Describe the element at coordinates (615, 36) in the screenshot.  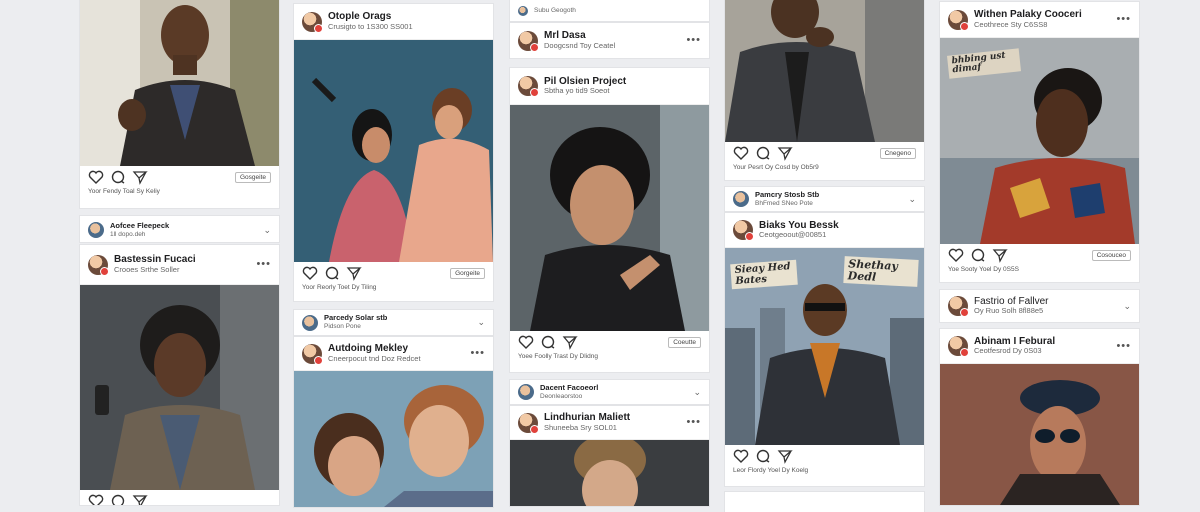
I see `author-name: Mrl Dasa` at that location.